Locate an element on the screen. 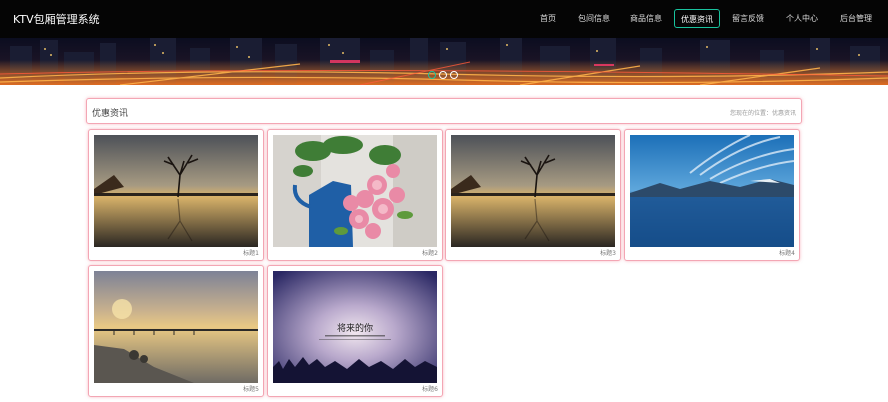 The width and height of the screenshot is (888, 402). card-caption: 标题2 is located at coordinates (430, 253).